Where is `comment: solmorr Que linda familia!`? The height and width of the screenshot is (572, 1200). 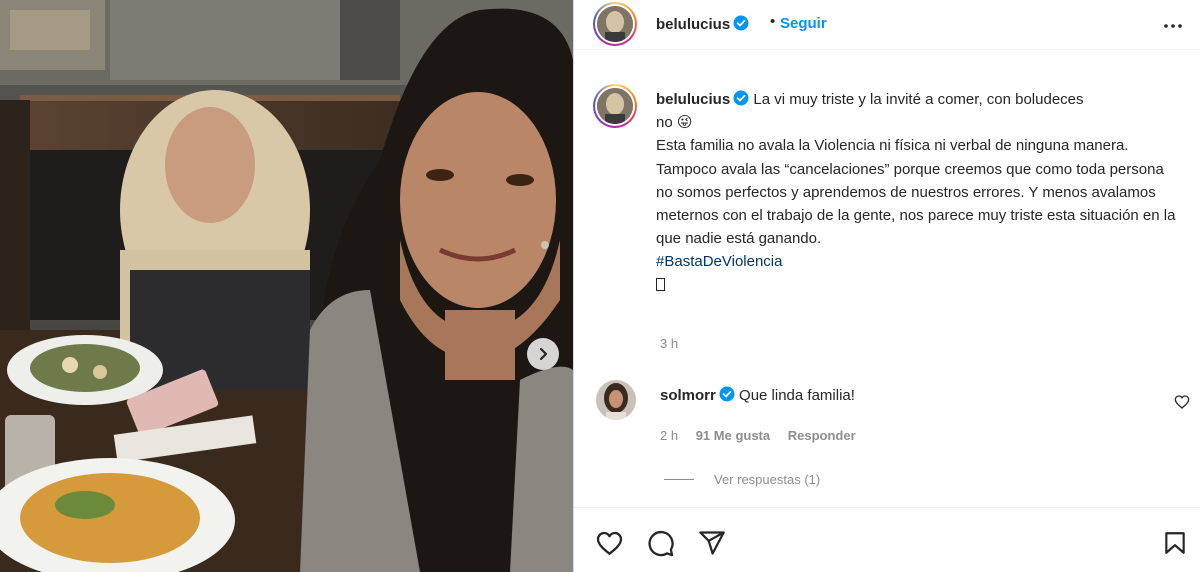
comment: solmorr Que linda familia! is located at coordinates (757, 395).